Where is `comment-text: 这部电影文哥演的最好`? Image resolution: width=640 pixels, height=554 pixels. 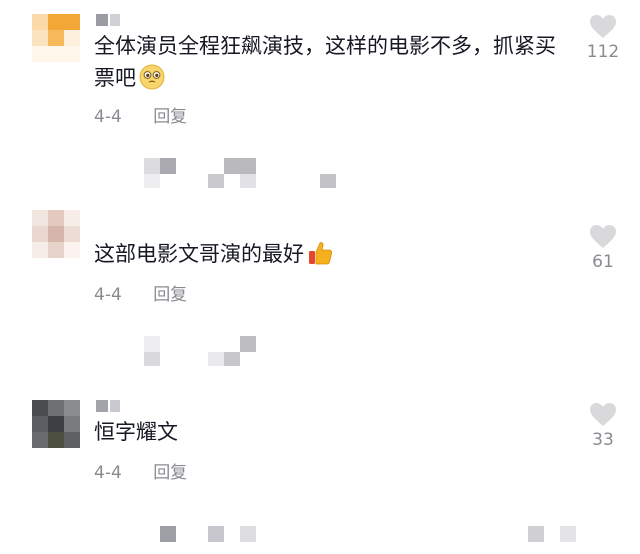 comment-text: 这部电影文哥演的最好 is located at coordinates (329, 254).